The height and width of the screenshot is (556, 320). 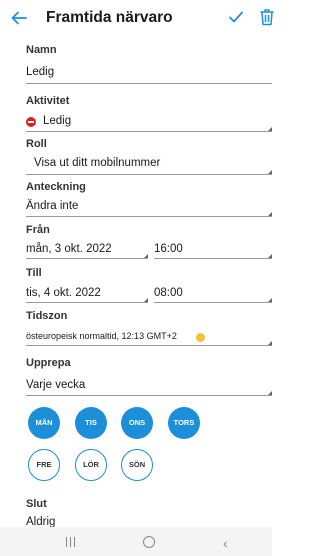 I want to click on end-select: Aldrig, so click(x=40, y=521).